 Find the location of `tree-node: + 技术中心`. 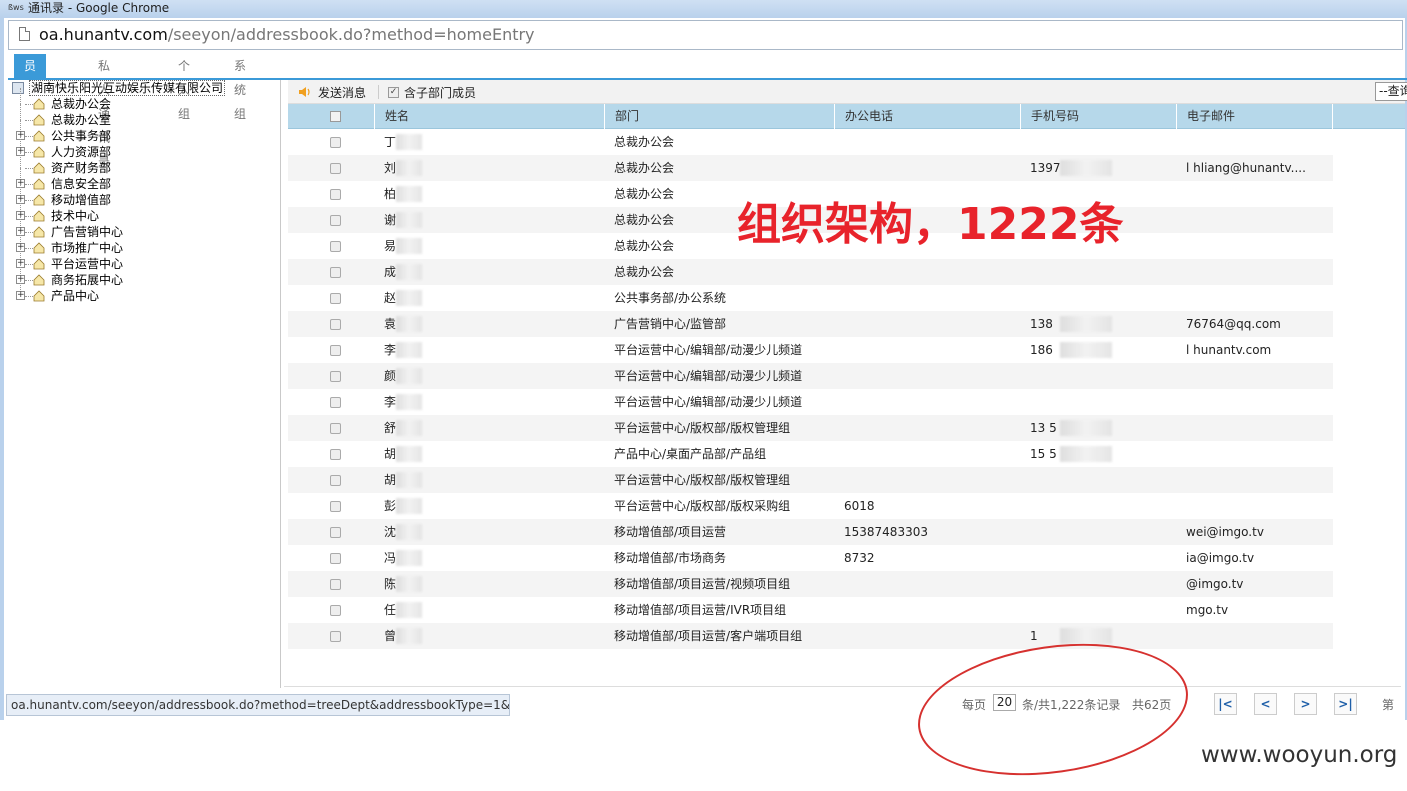

tree-node: + 技术中心 is located at coordinates (138, 212).